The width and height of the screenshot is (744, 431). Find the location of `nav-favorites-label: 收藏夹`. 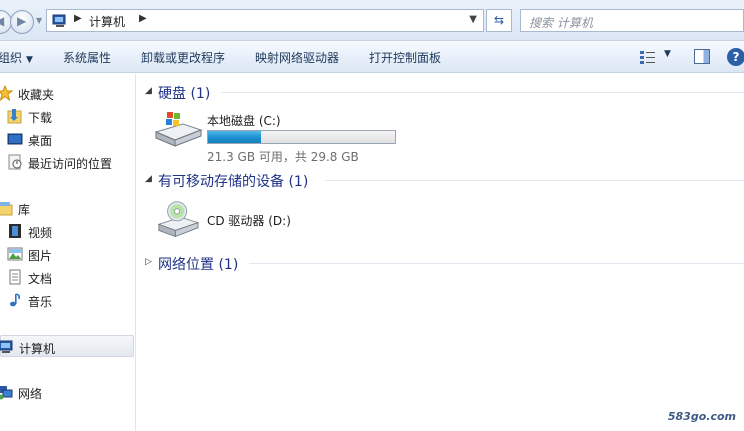

nav-favorites-label: 收藏夹 is located at coordinates (36, 95).